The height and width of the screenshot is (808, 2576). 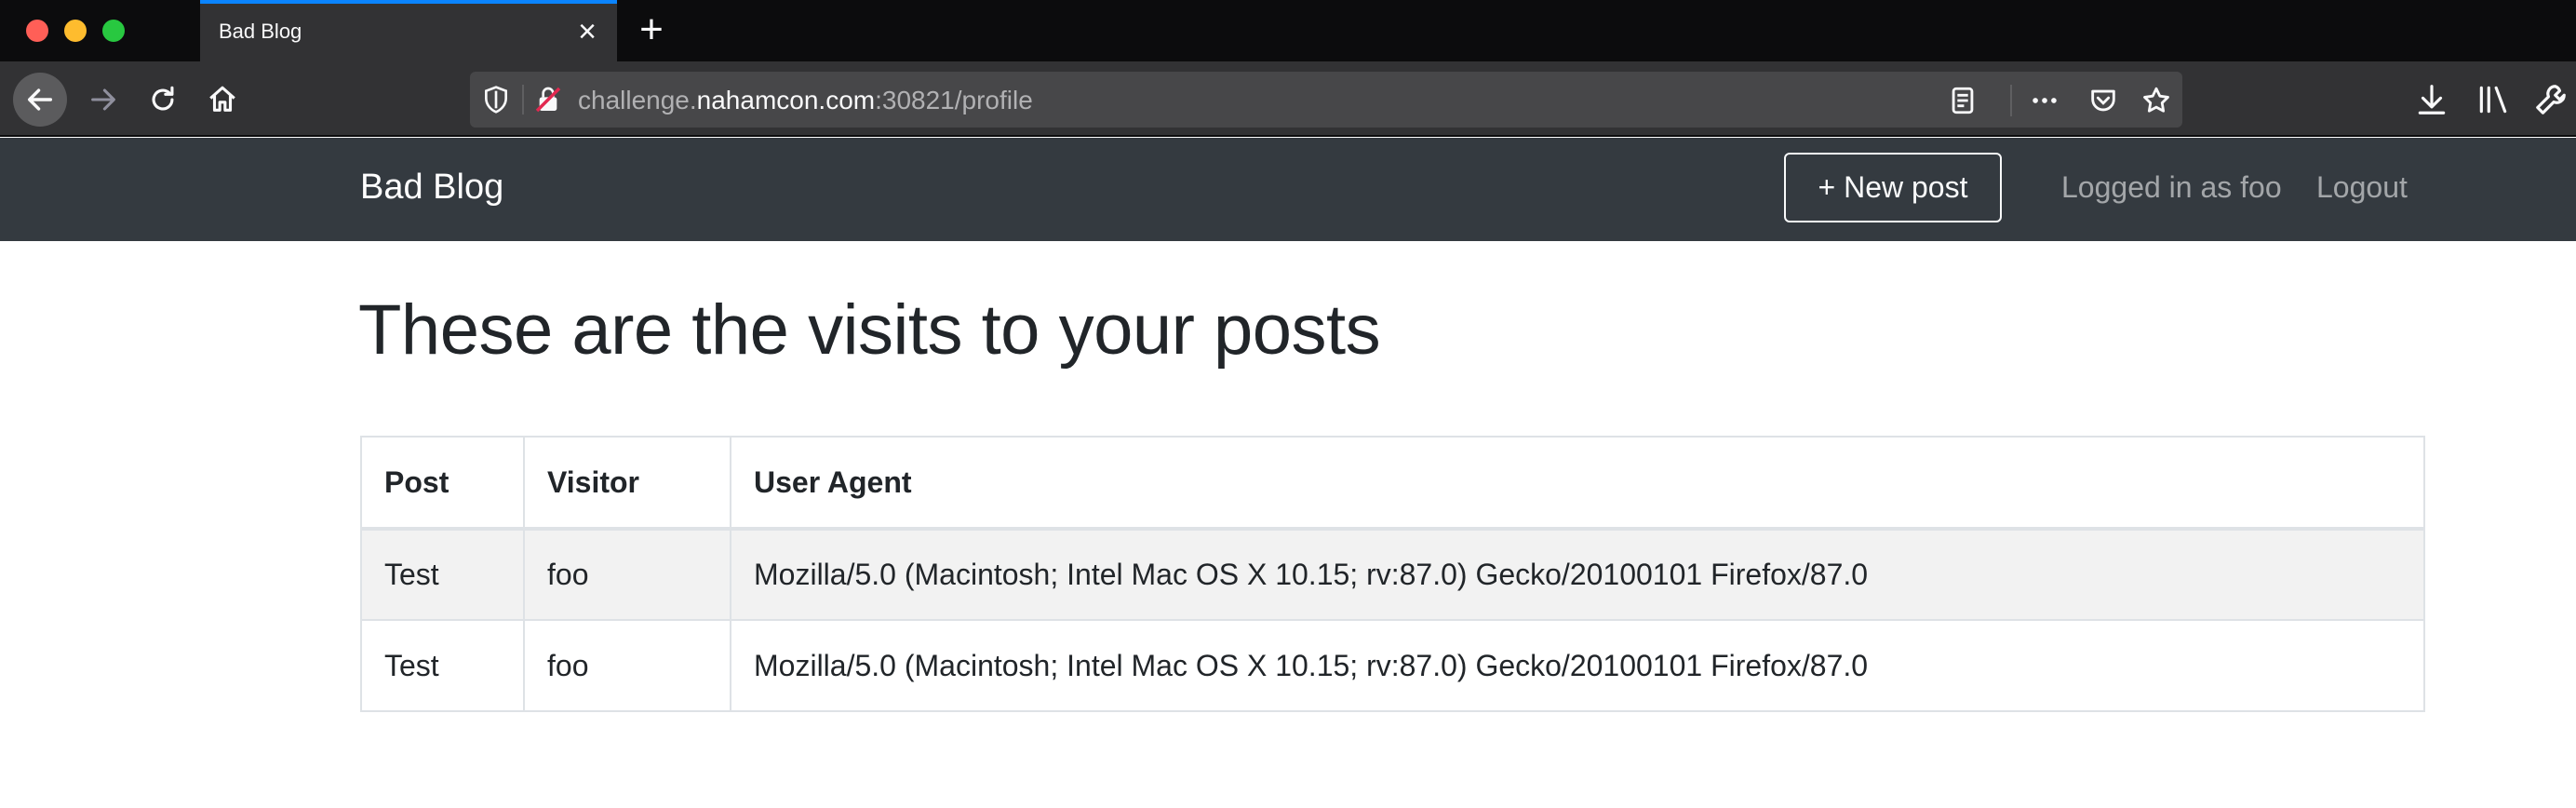 I want to click on browser-toolbar: challenge.nahamcon.com:30821/profile, so click(x=1288, y=99).